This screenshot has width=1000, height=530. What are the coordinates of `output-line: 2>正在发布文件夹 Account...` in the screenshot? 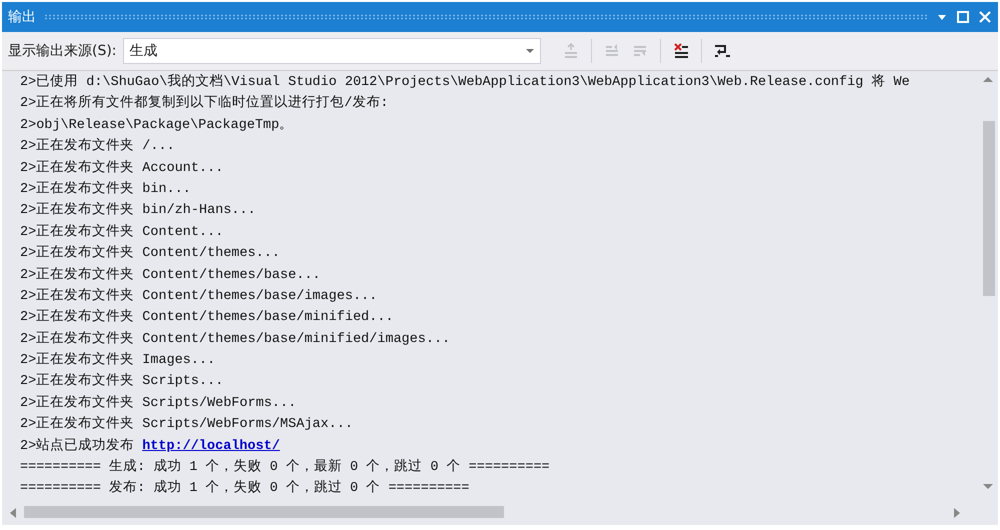 It's located at (122, 168).